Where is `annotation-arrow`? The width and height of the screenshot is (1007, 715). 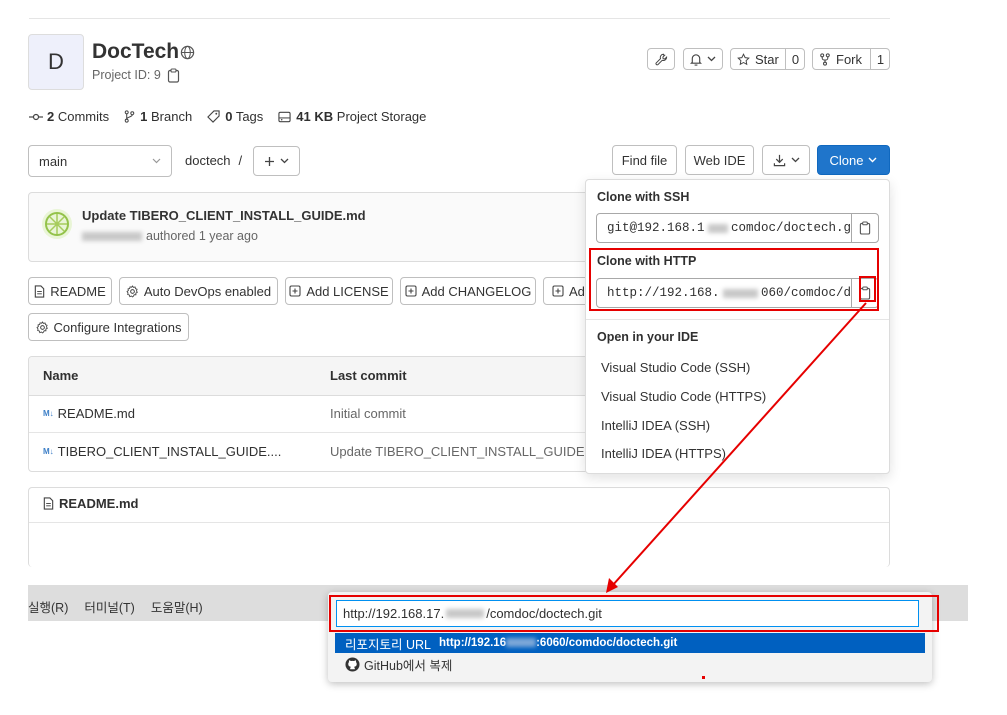 annotation-arrow is located at coordinates (736, 490).